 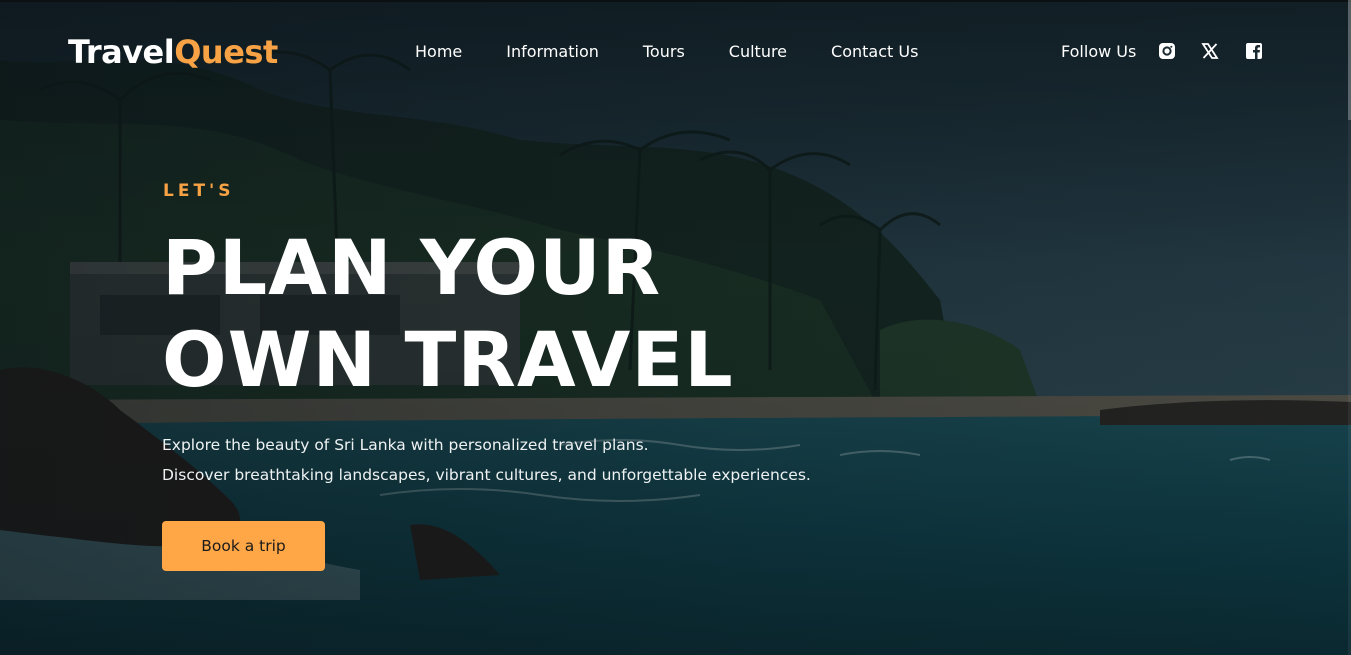 What do you see at coordinates (874, 52) in the screenshot?
I see `nav-link-contact-us: Contact Us` at bounding box center [874, 52].